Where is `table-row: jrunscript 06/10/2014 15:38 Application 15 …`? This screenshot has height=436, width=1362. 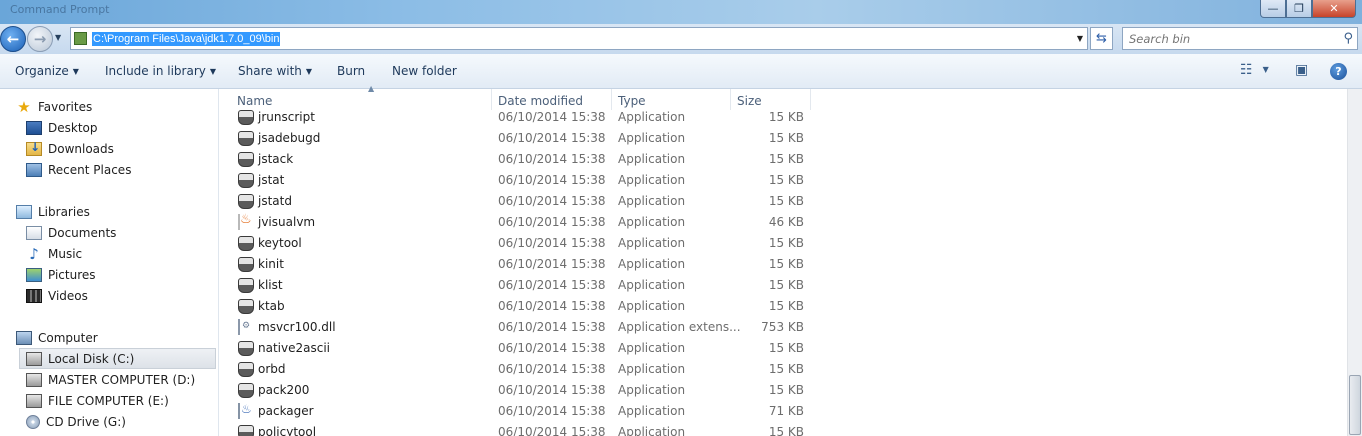
table-row: jrunscript 06/10/2014 15:38 Application 15 … is located at coordinates (515, 117).